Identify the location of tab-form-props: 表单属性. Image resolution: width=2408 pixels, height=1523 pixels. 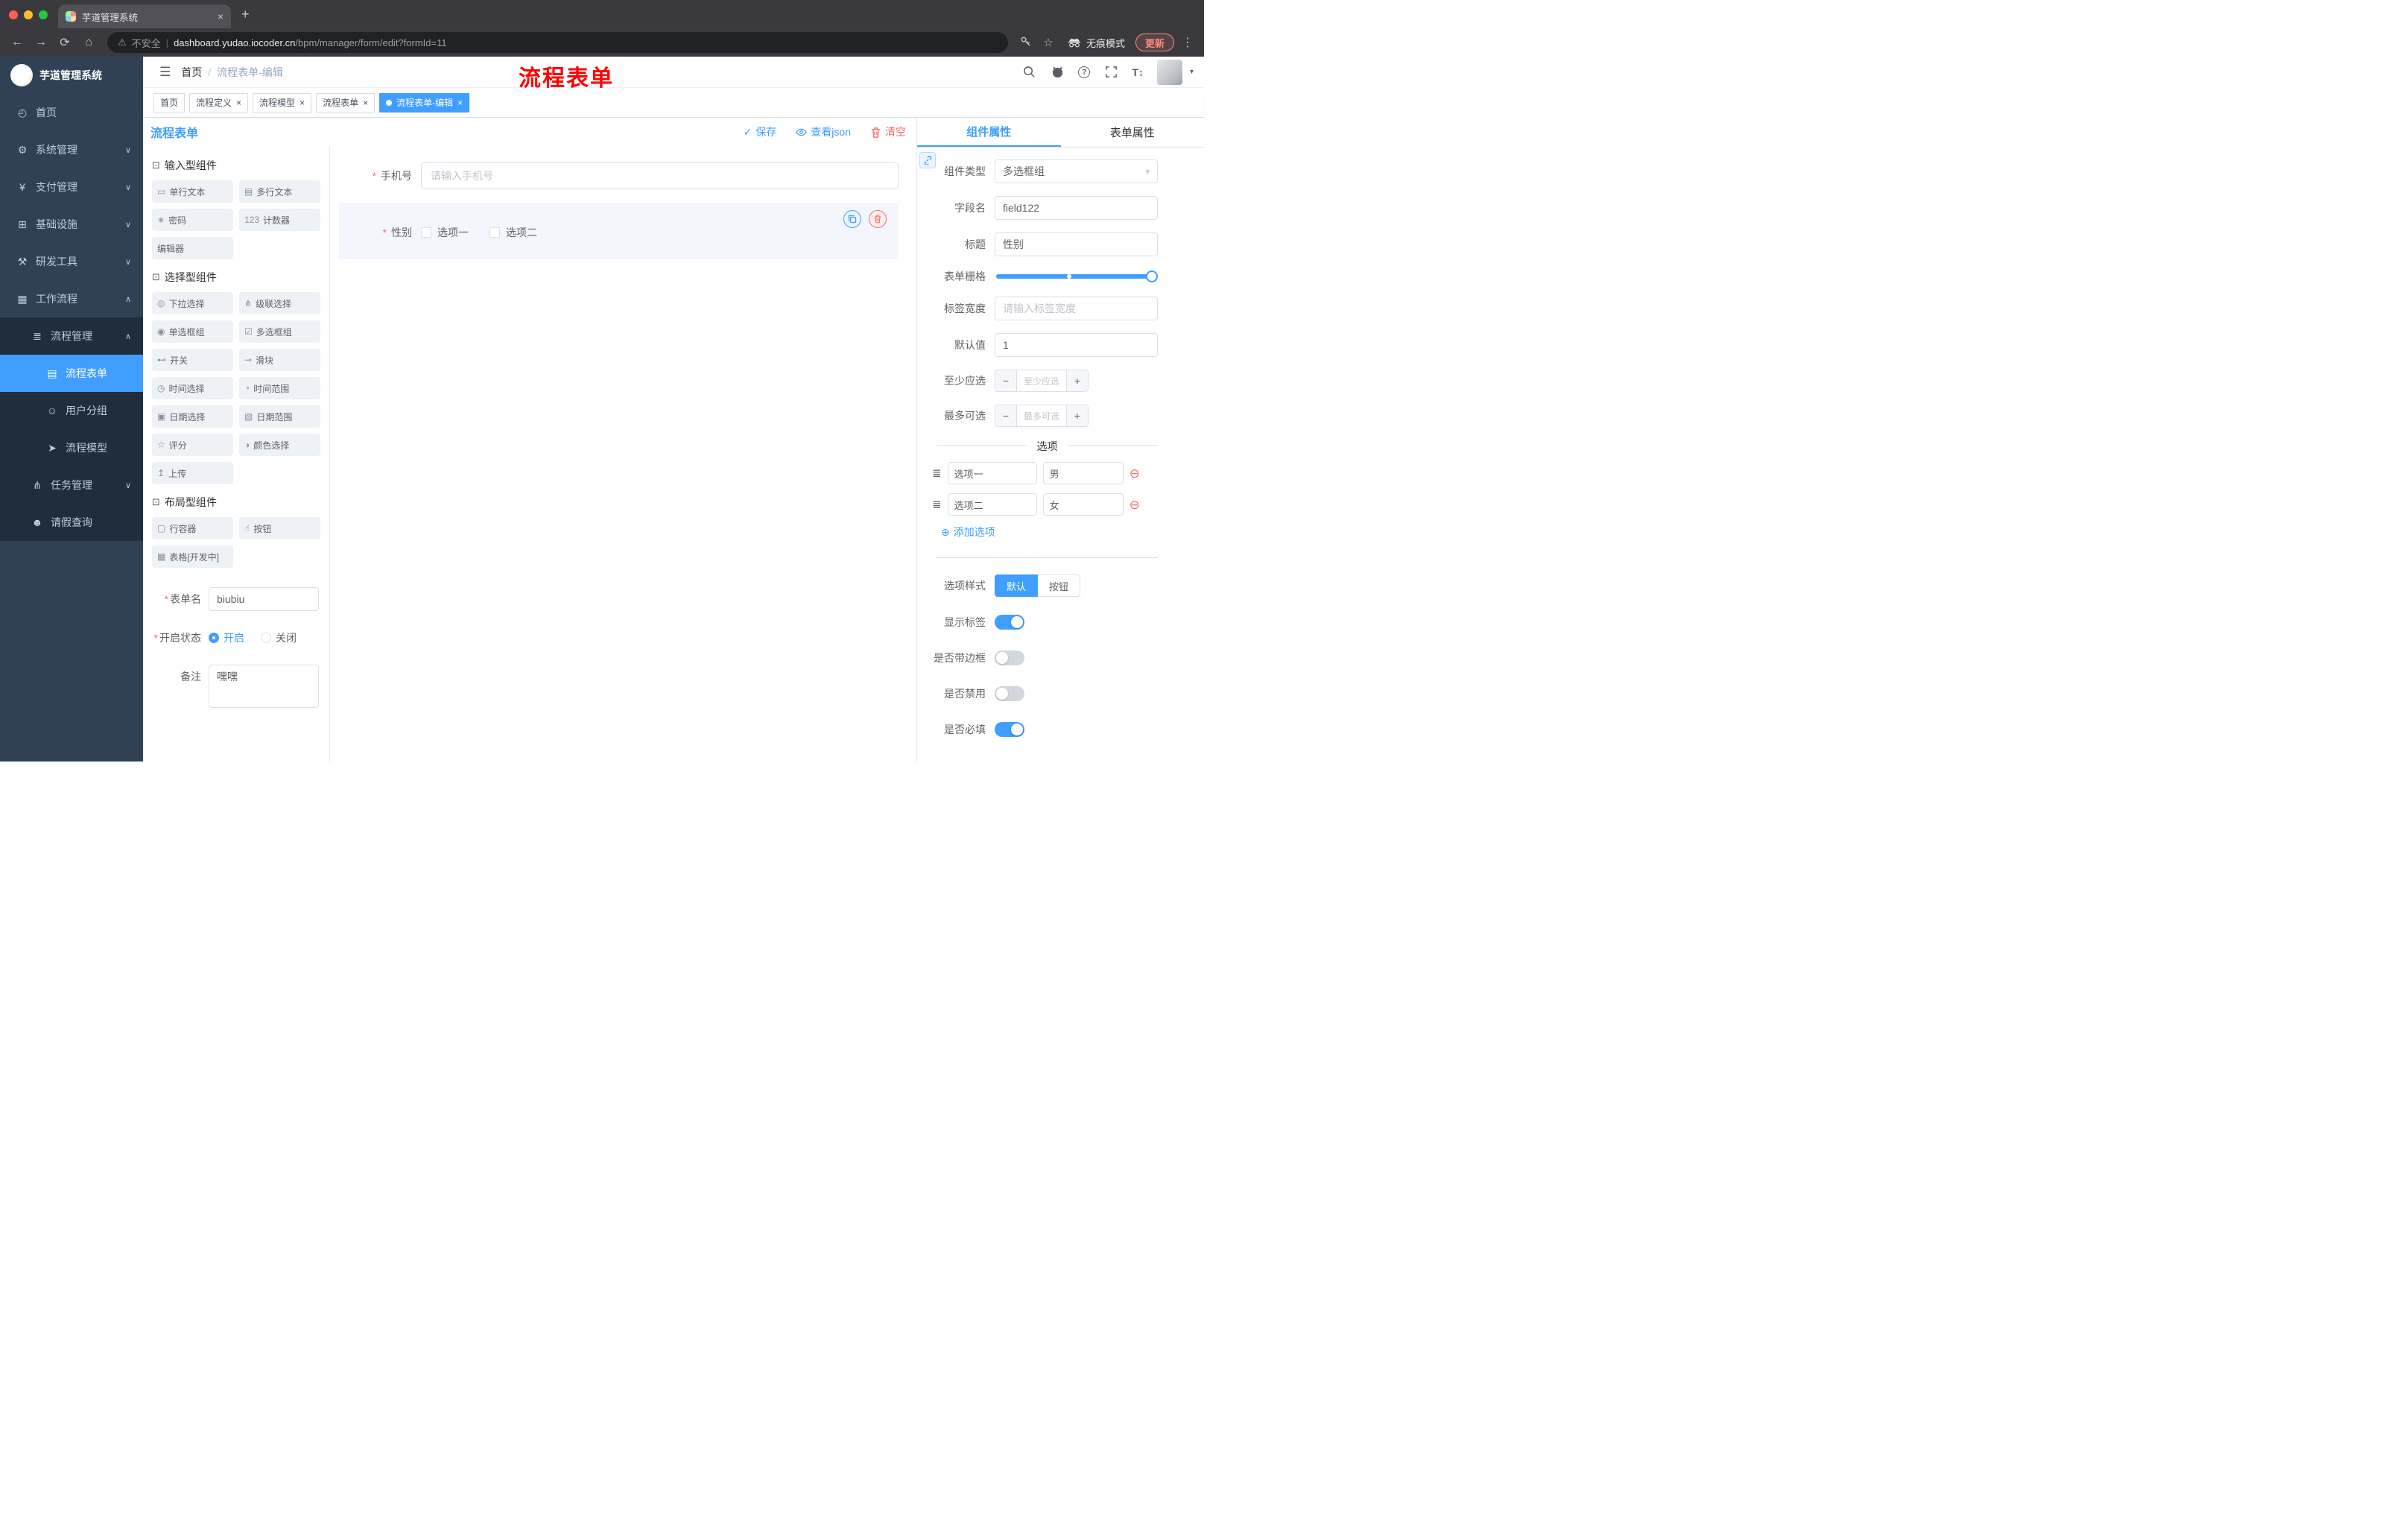
(1133, 133).